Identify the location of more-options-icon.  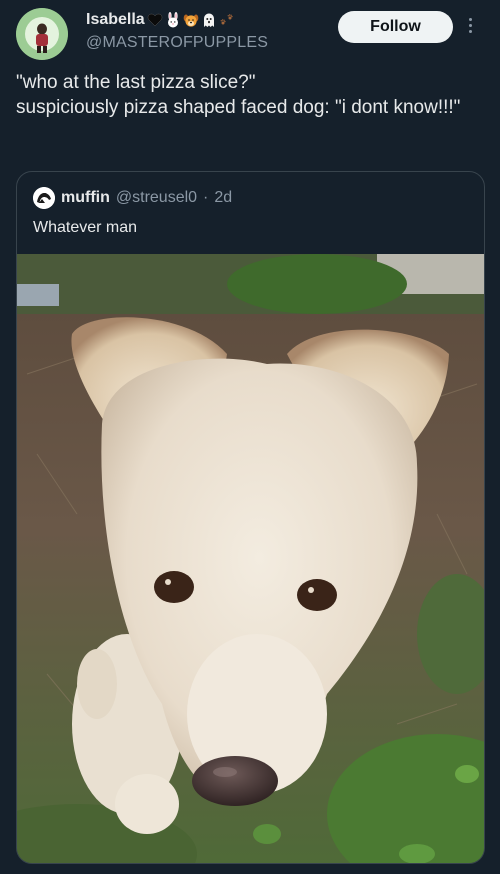
(470, 27).